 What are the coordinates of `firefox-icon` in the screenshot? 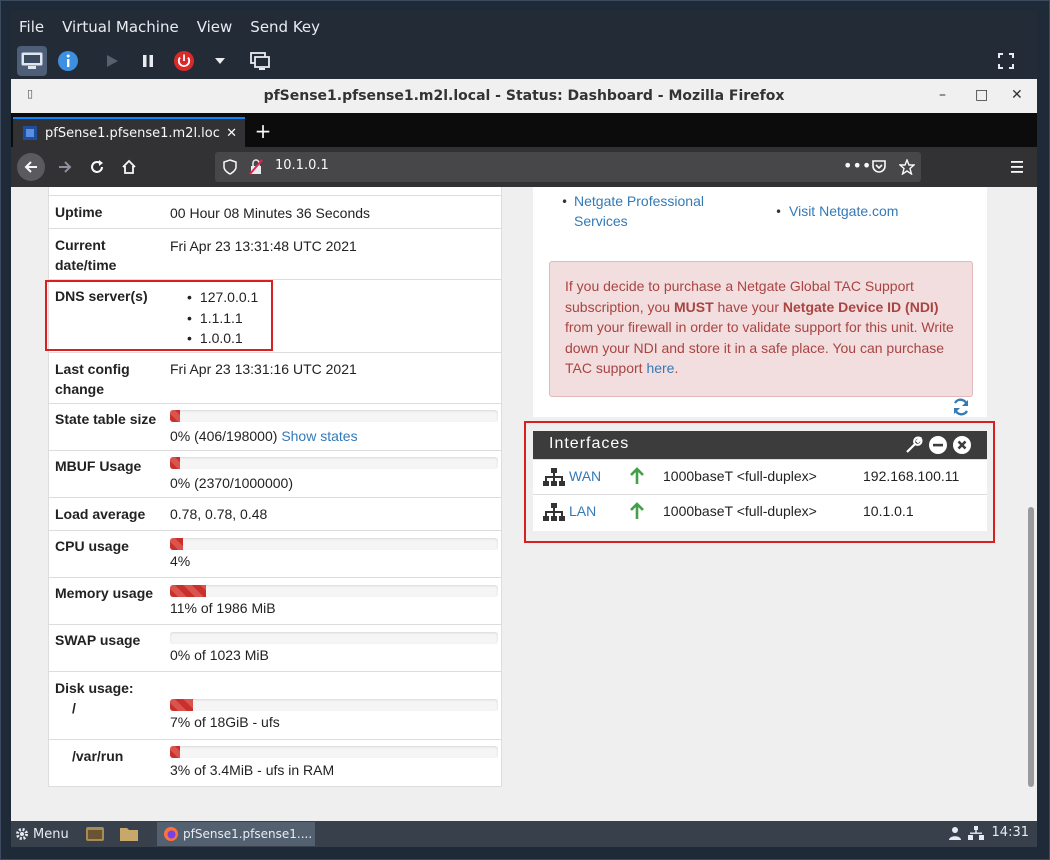 It's located at (171, 834).